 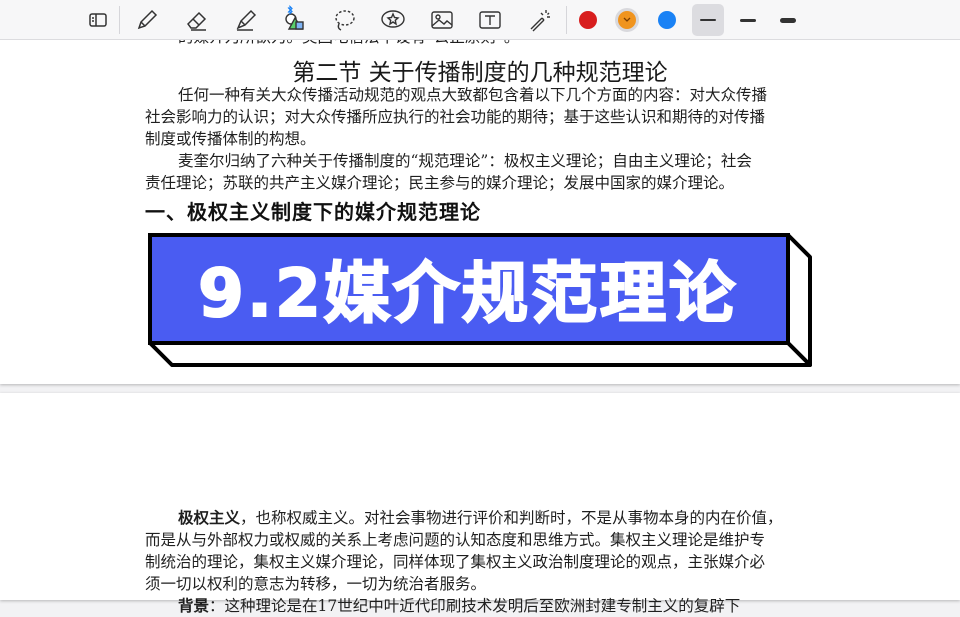 I want to click on banner-title: 9.2媒介规范理论, so click(x=467, y=293).